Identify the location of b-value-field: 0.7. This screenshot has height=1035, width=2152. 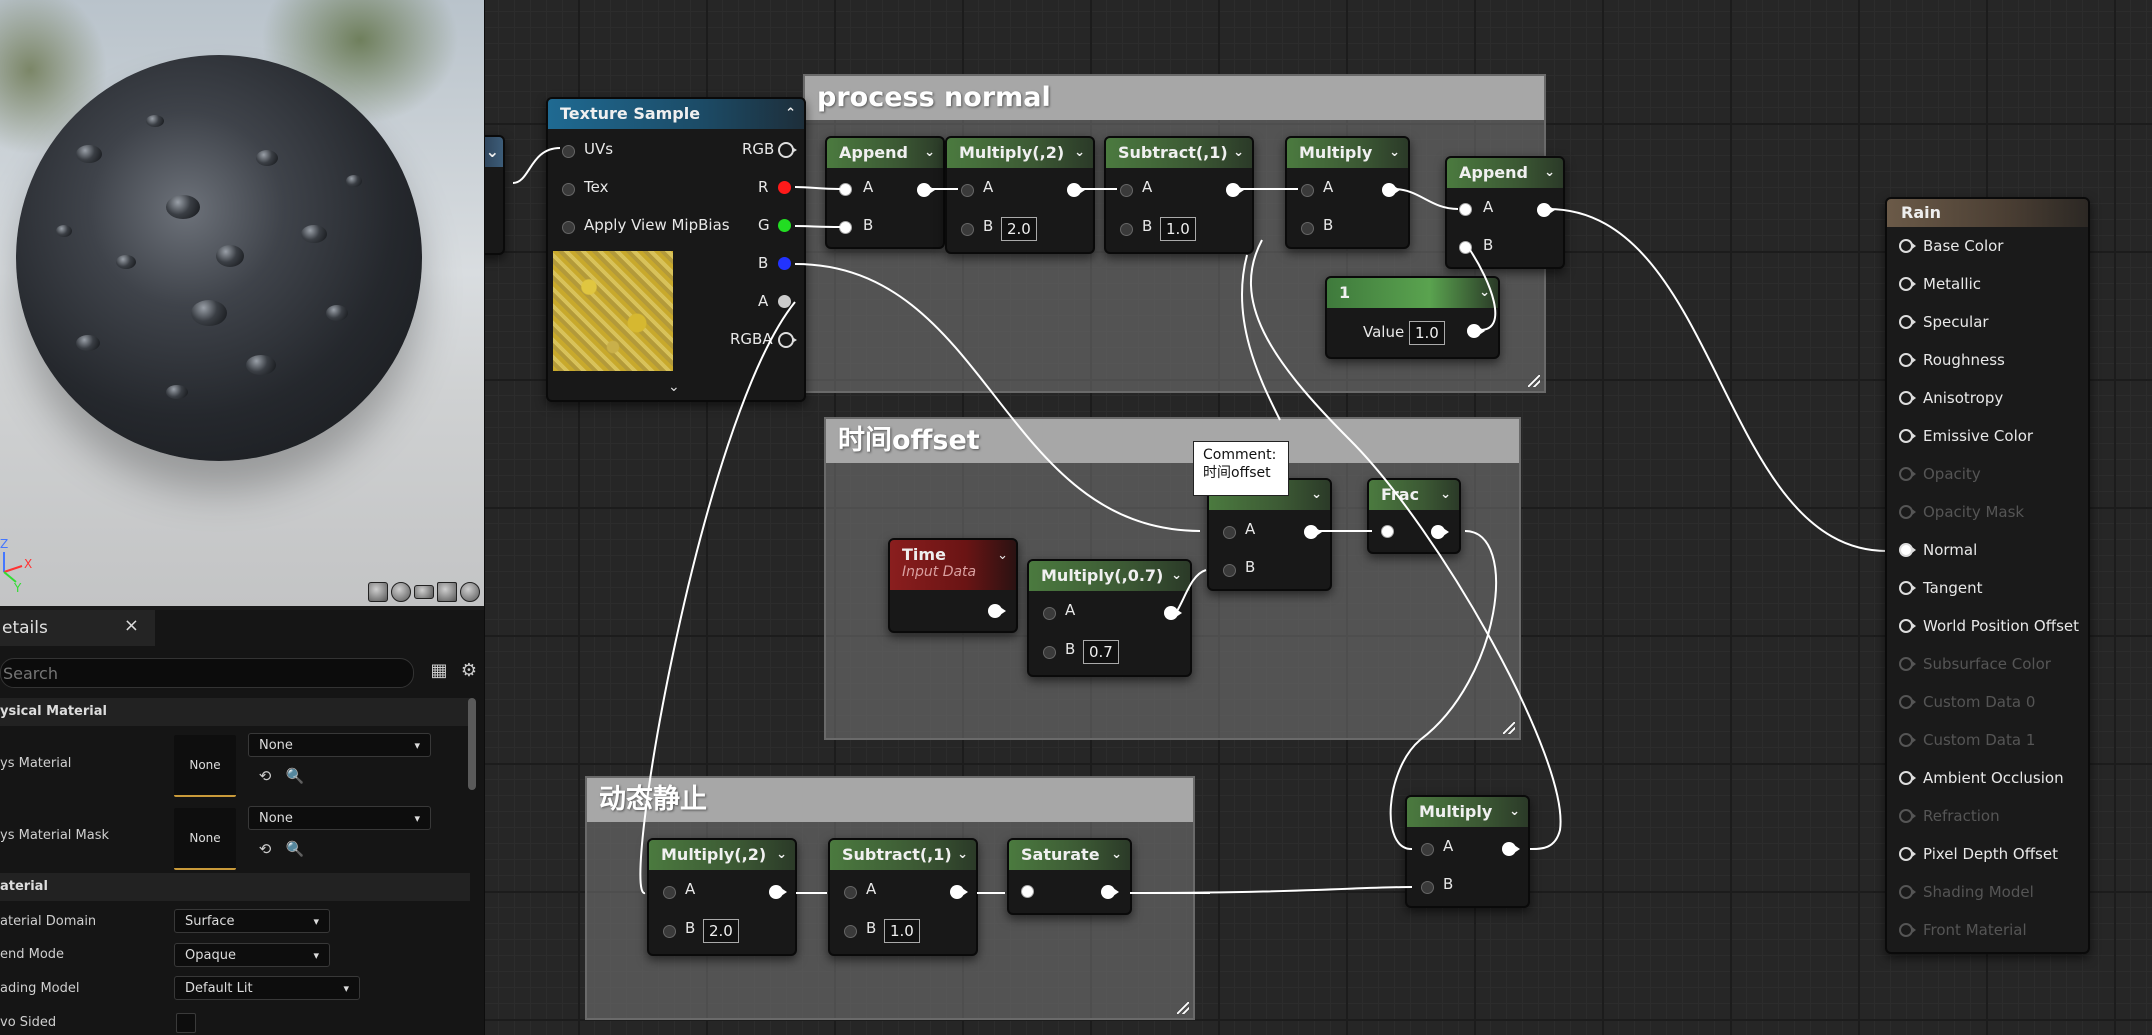
(1101, 652).